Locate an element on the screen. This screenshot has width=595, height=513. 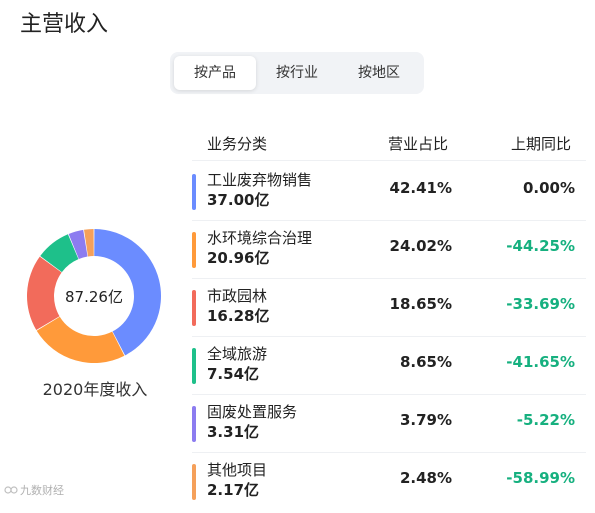
tab-by-industry: 按行业 is located at coordinates (297, 73).